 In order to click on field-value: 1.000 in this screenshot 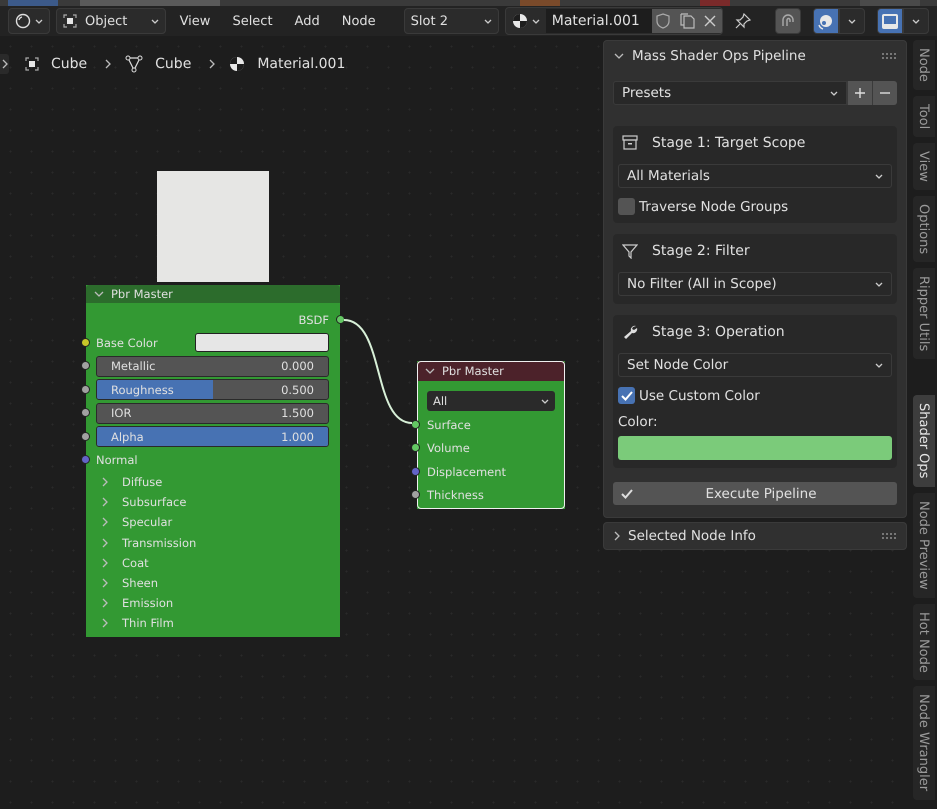, I will do `click(297, 437)`.